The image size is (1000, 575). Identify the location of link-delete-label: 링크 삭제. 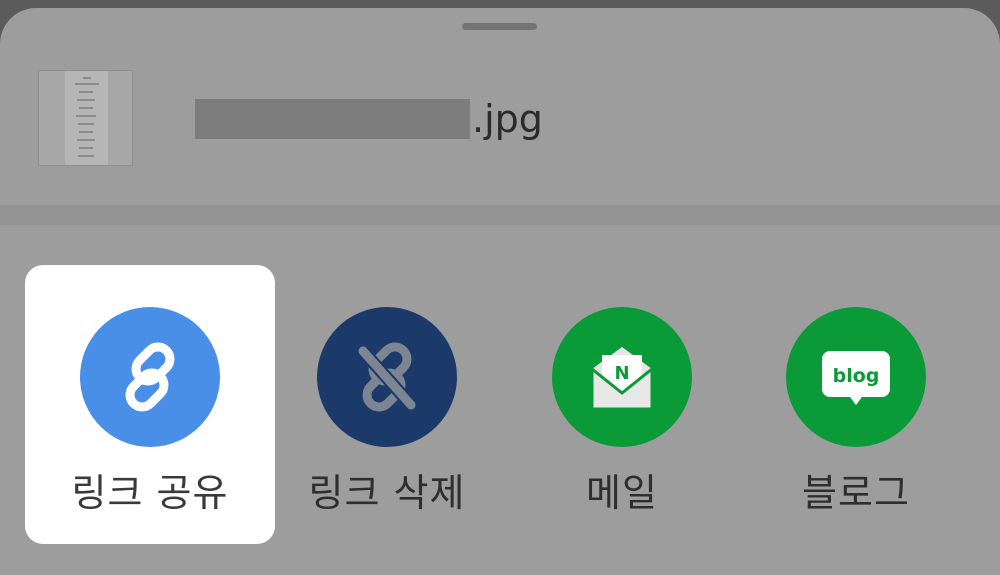
(387, 493).